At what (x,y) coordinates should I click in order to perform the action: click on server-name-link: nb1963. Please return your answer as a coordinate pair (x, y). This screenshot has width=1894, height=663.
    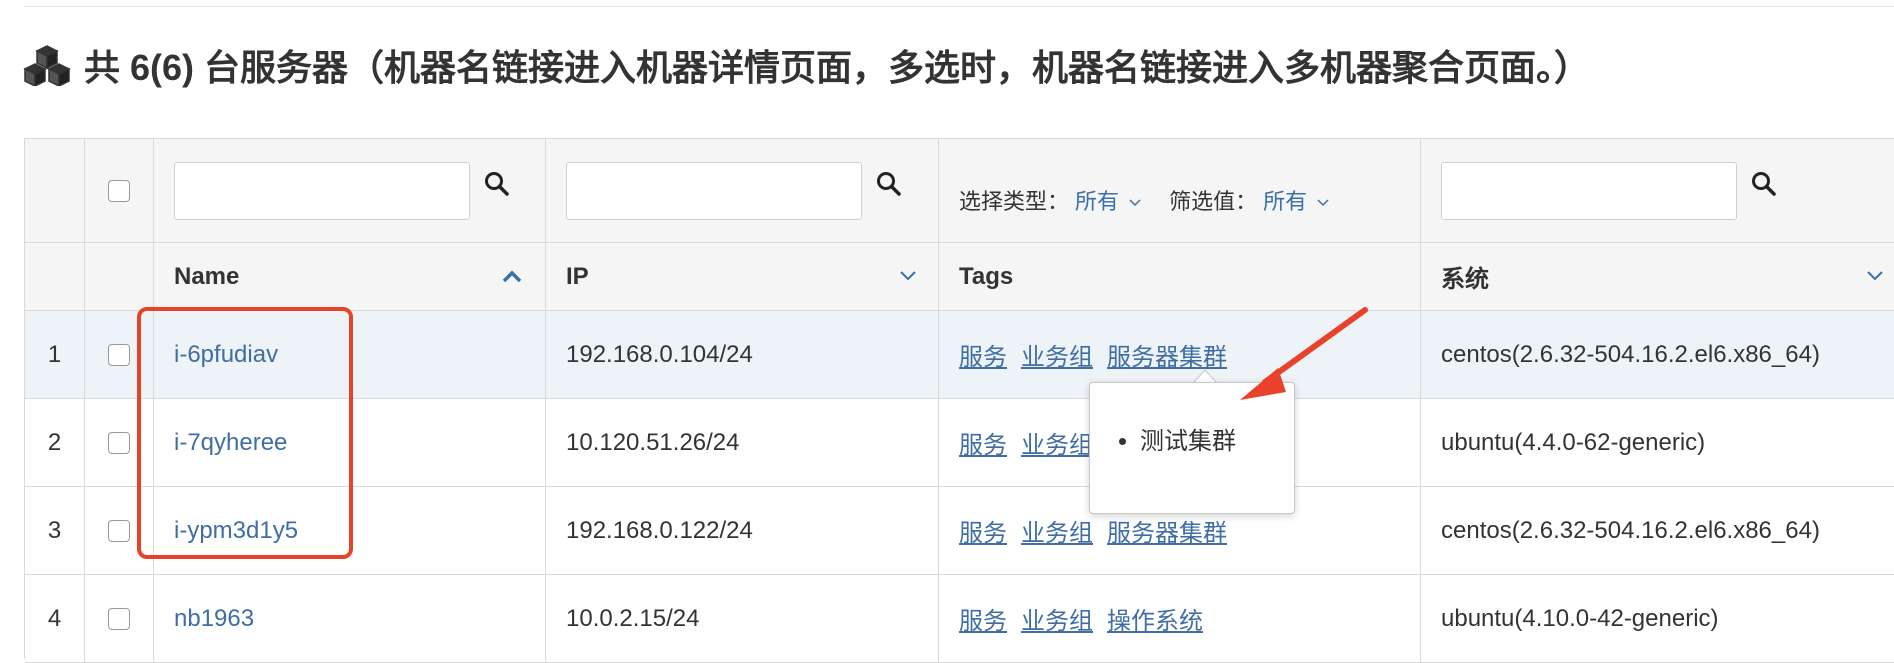
    Looking at the image, I should click on (214, 619).